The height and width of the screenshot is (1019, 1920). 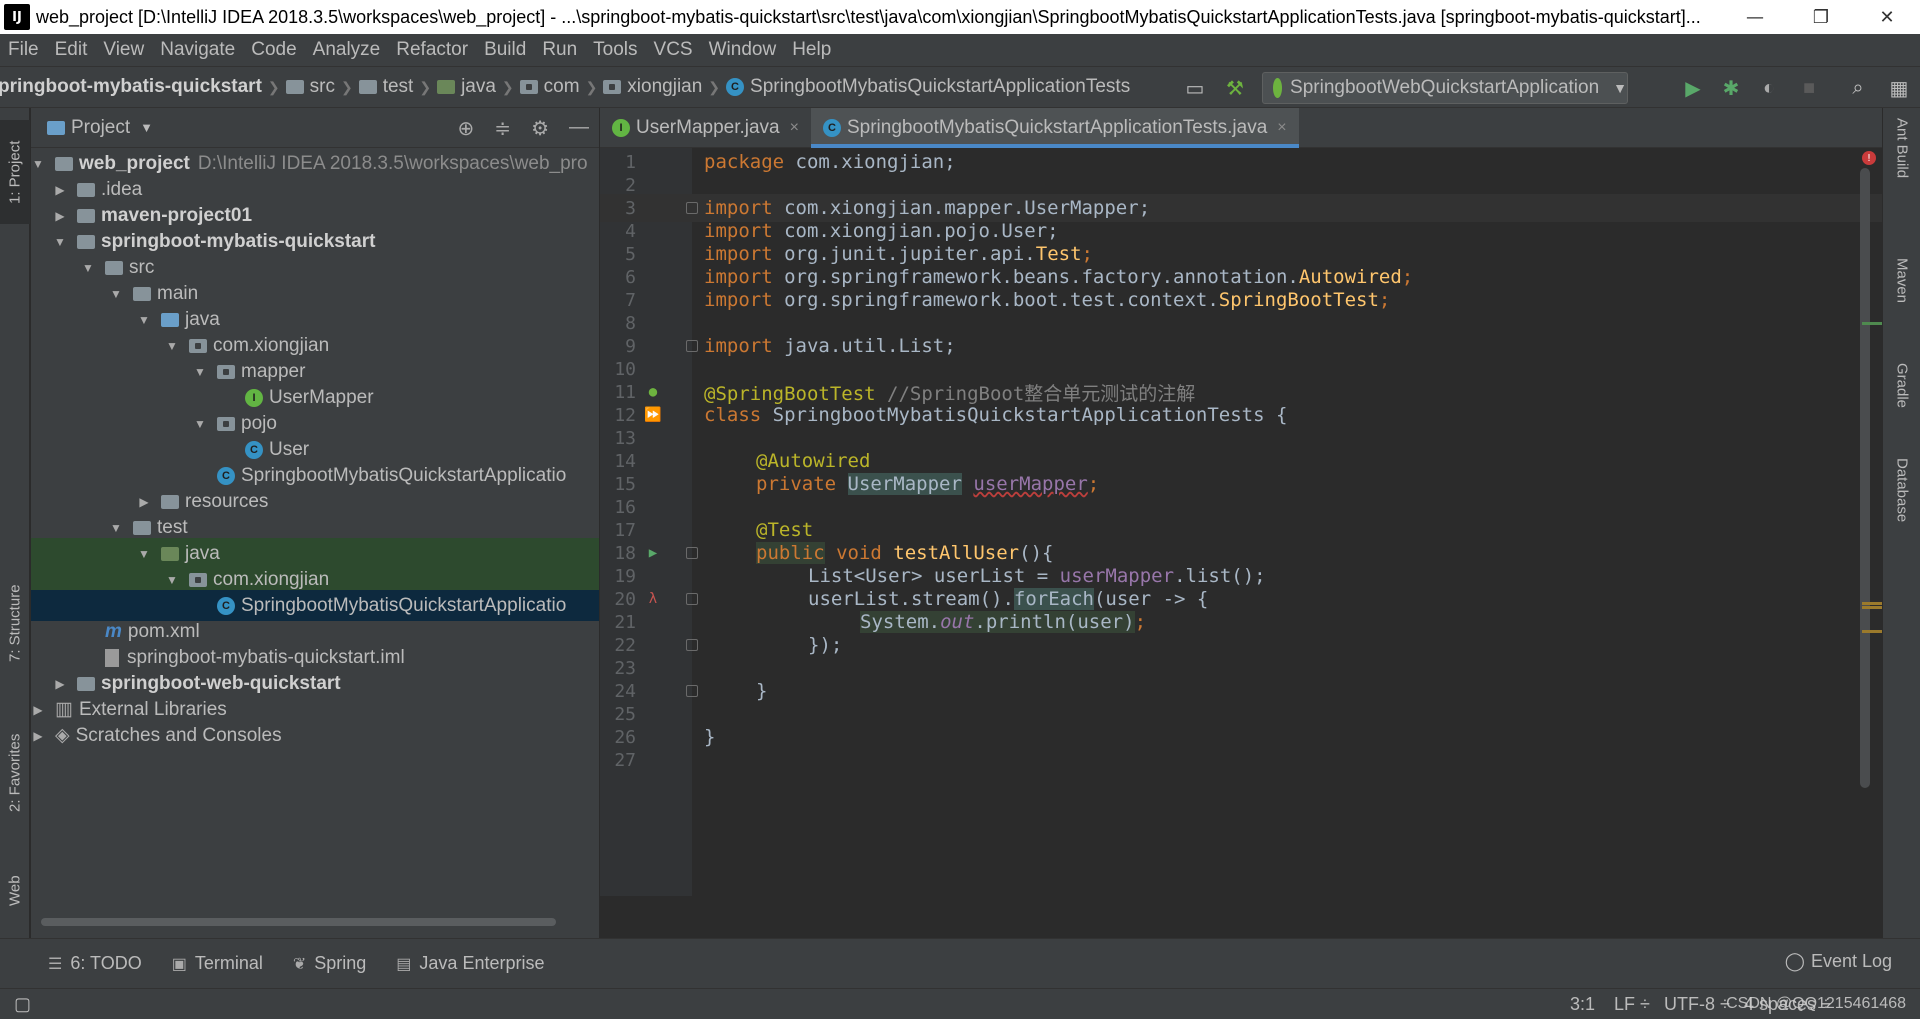 What do you see at coordinates (470, 963) in the screenshot?
I see `tool-button-java-enterprise: ▤ Java Enterprise` at bounding box center [470, 963].